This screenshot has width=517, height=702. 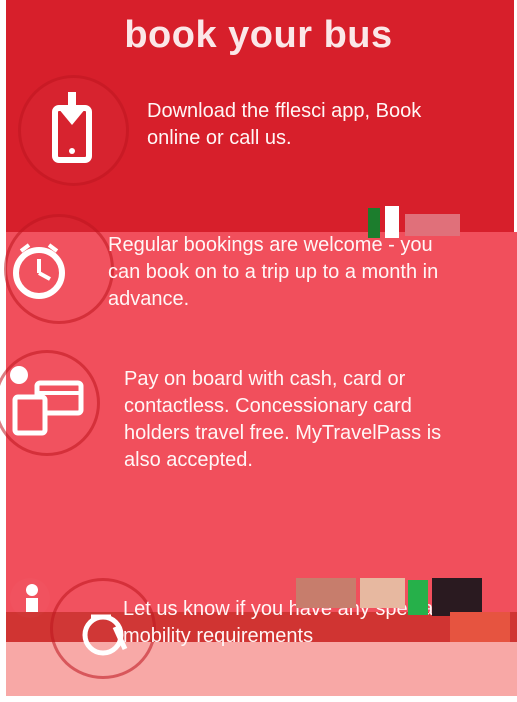 What do you see at coordinates (258, 35) in the screenshot?
I see `page-title: book your bus` at bounding box center [258, 35].